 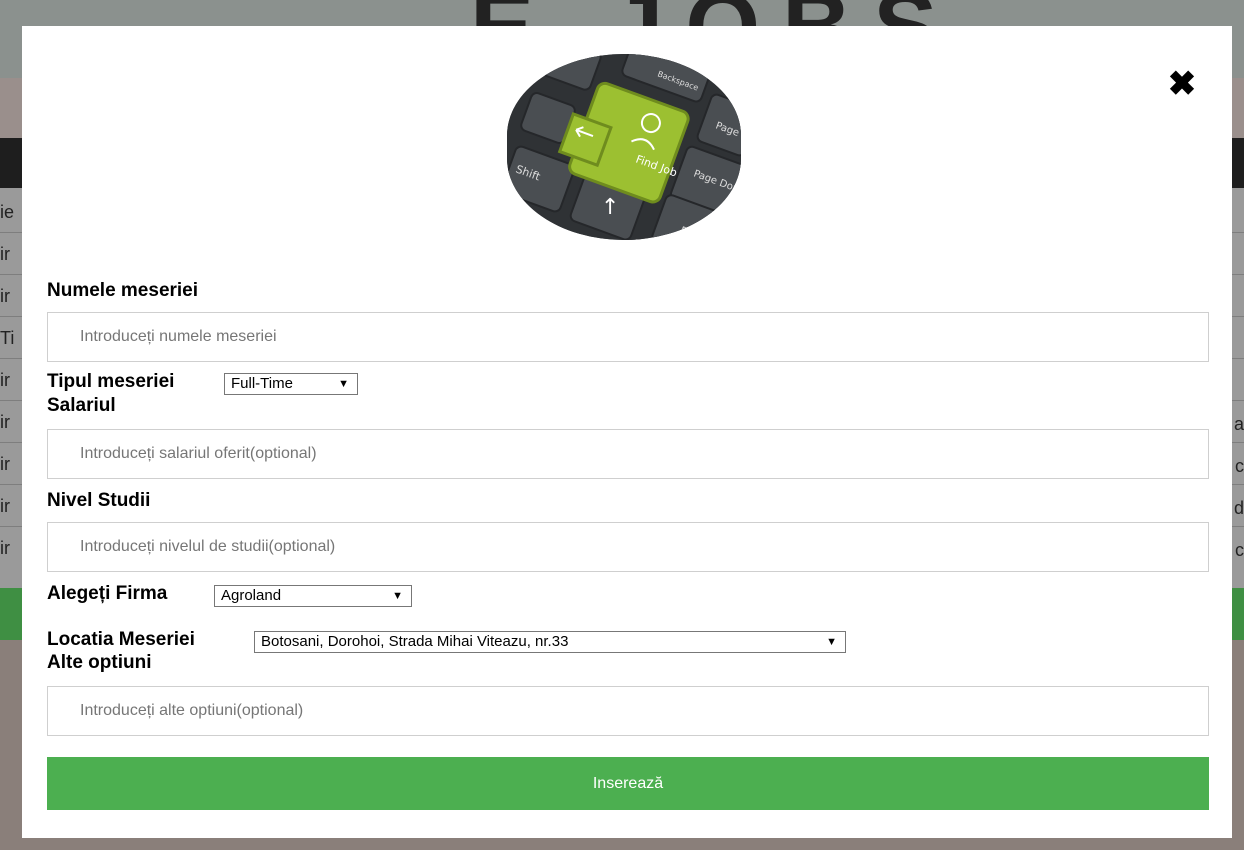 What do you see at coordinates (7, 338) in the screenshot?
I see `table-cell: Ti` at bounding box center [7, 338].